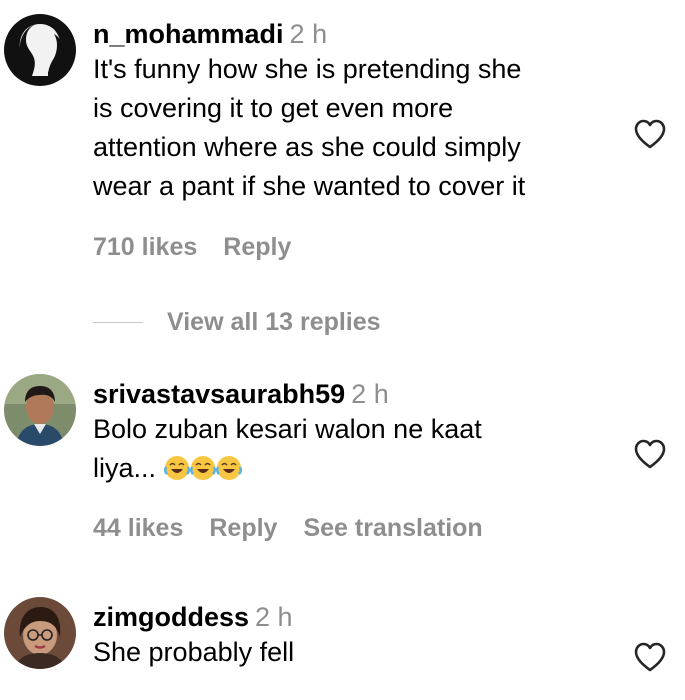  I want to click on comment-text: She probably fell, so click(353, 652).